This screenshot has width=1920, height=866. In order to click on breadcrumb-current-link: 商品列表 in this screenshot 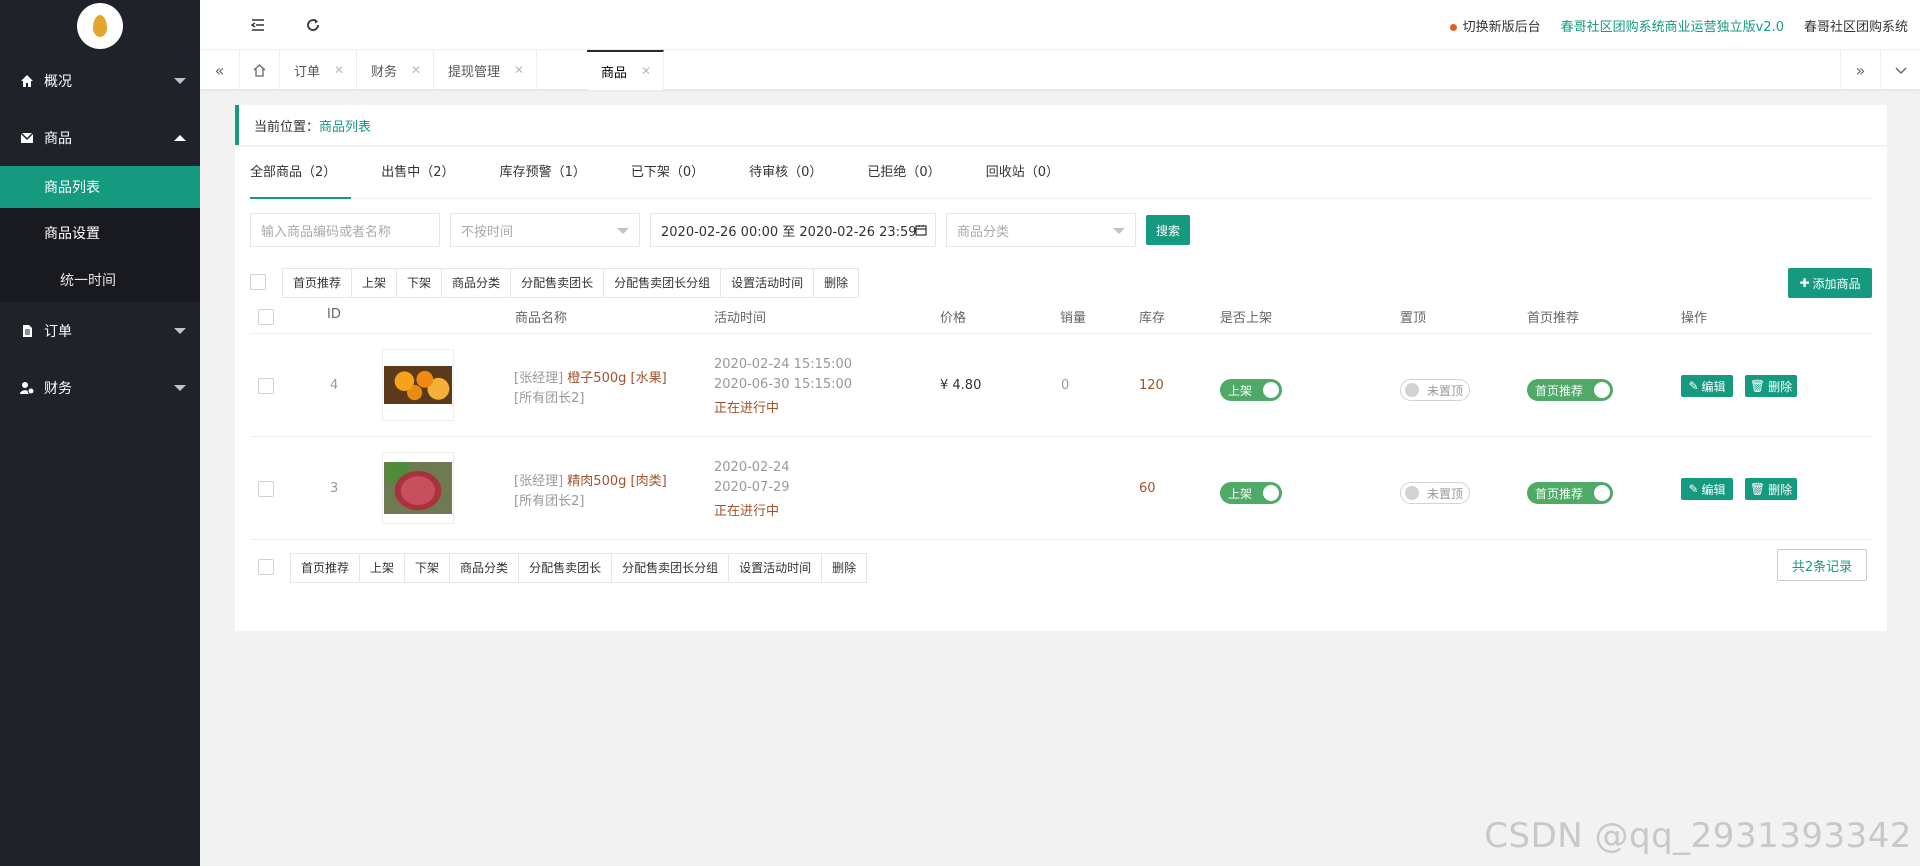, I will do `click(345, 125)`.